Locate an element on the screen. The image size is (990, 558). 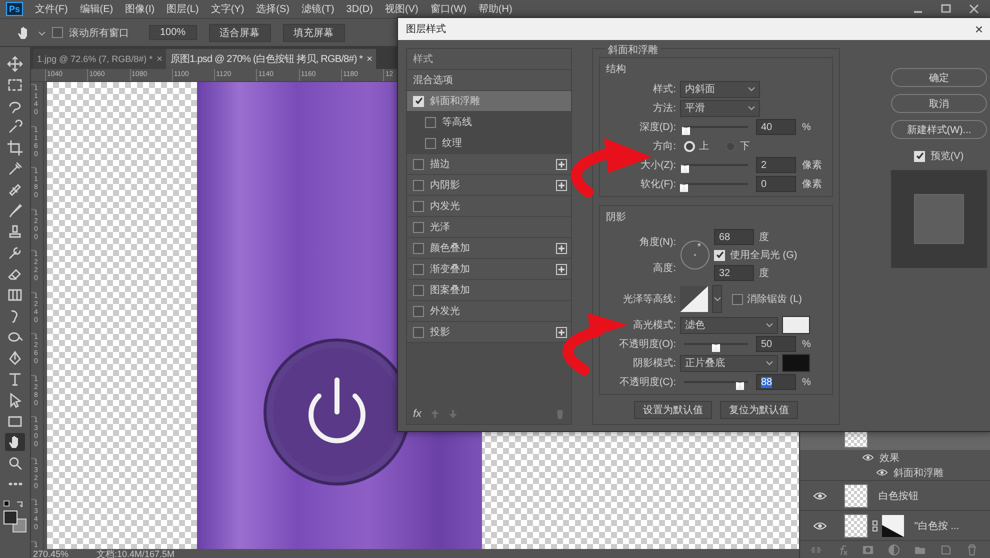
menu-item: 文件(F) is located at coordinates (51, 9).